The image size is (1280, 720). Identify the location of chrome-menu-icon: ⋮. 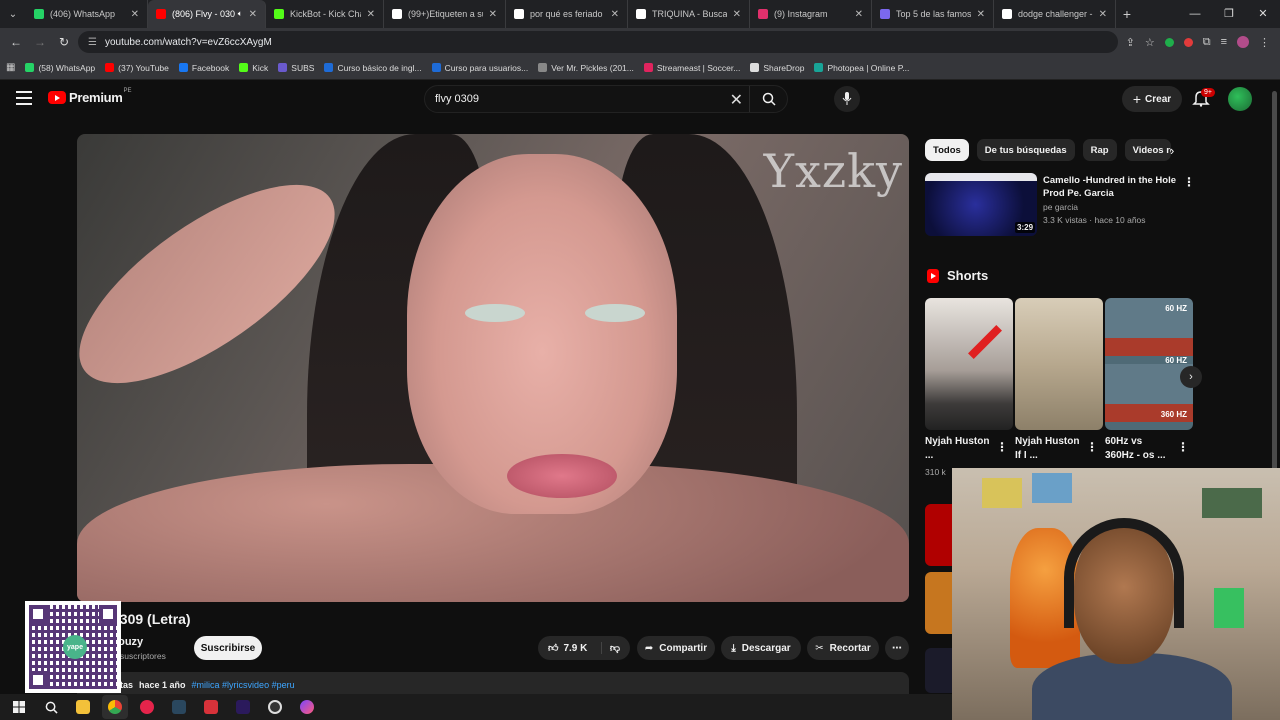
(1264, 42).